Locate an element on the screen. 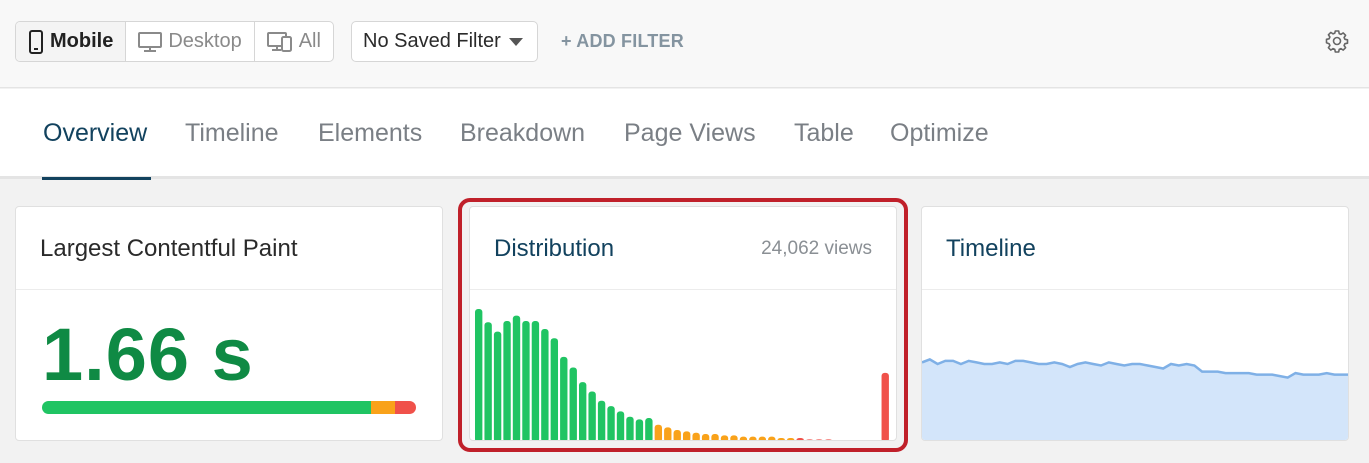 The height and width of the screenshot is (463, 1369). saved-filter-value: No Saved Filter is located at coordinates (432, 41).